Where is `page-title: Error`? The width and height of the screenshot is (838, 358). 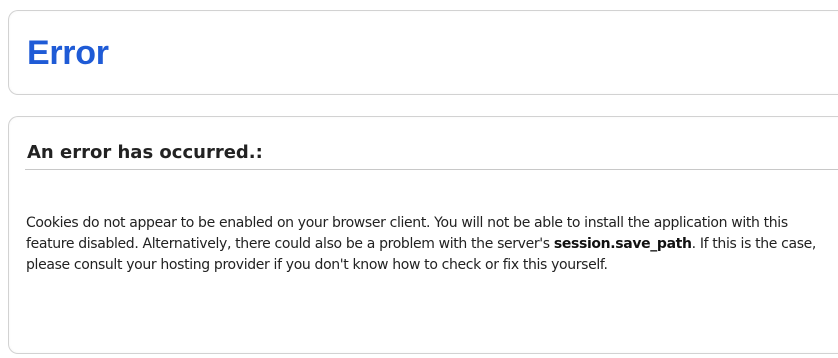
page-title: Error is located at coordinates (68, 53).